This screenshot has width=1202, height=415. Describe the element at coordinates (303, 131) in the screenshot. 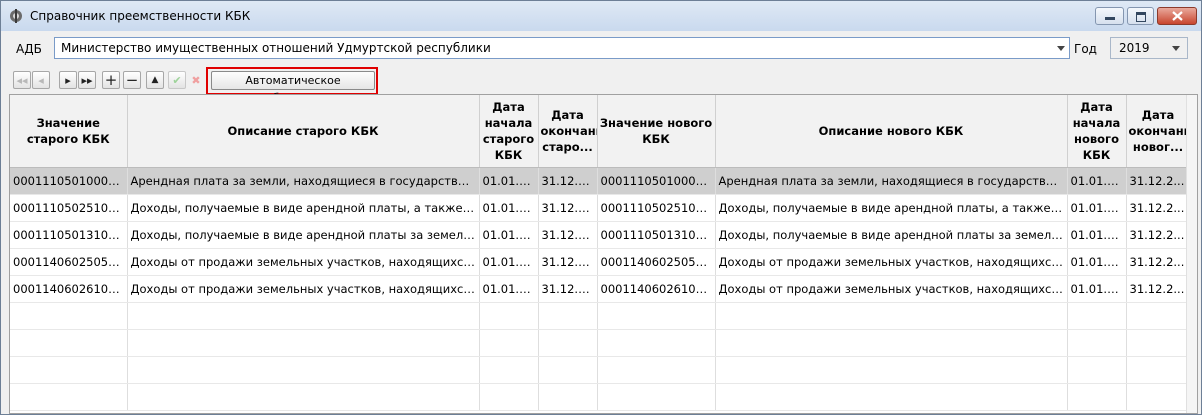

I see `column-header: Описание старого КБК` at that location.